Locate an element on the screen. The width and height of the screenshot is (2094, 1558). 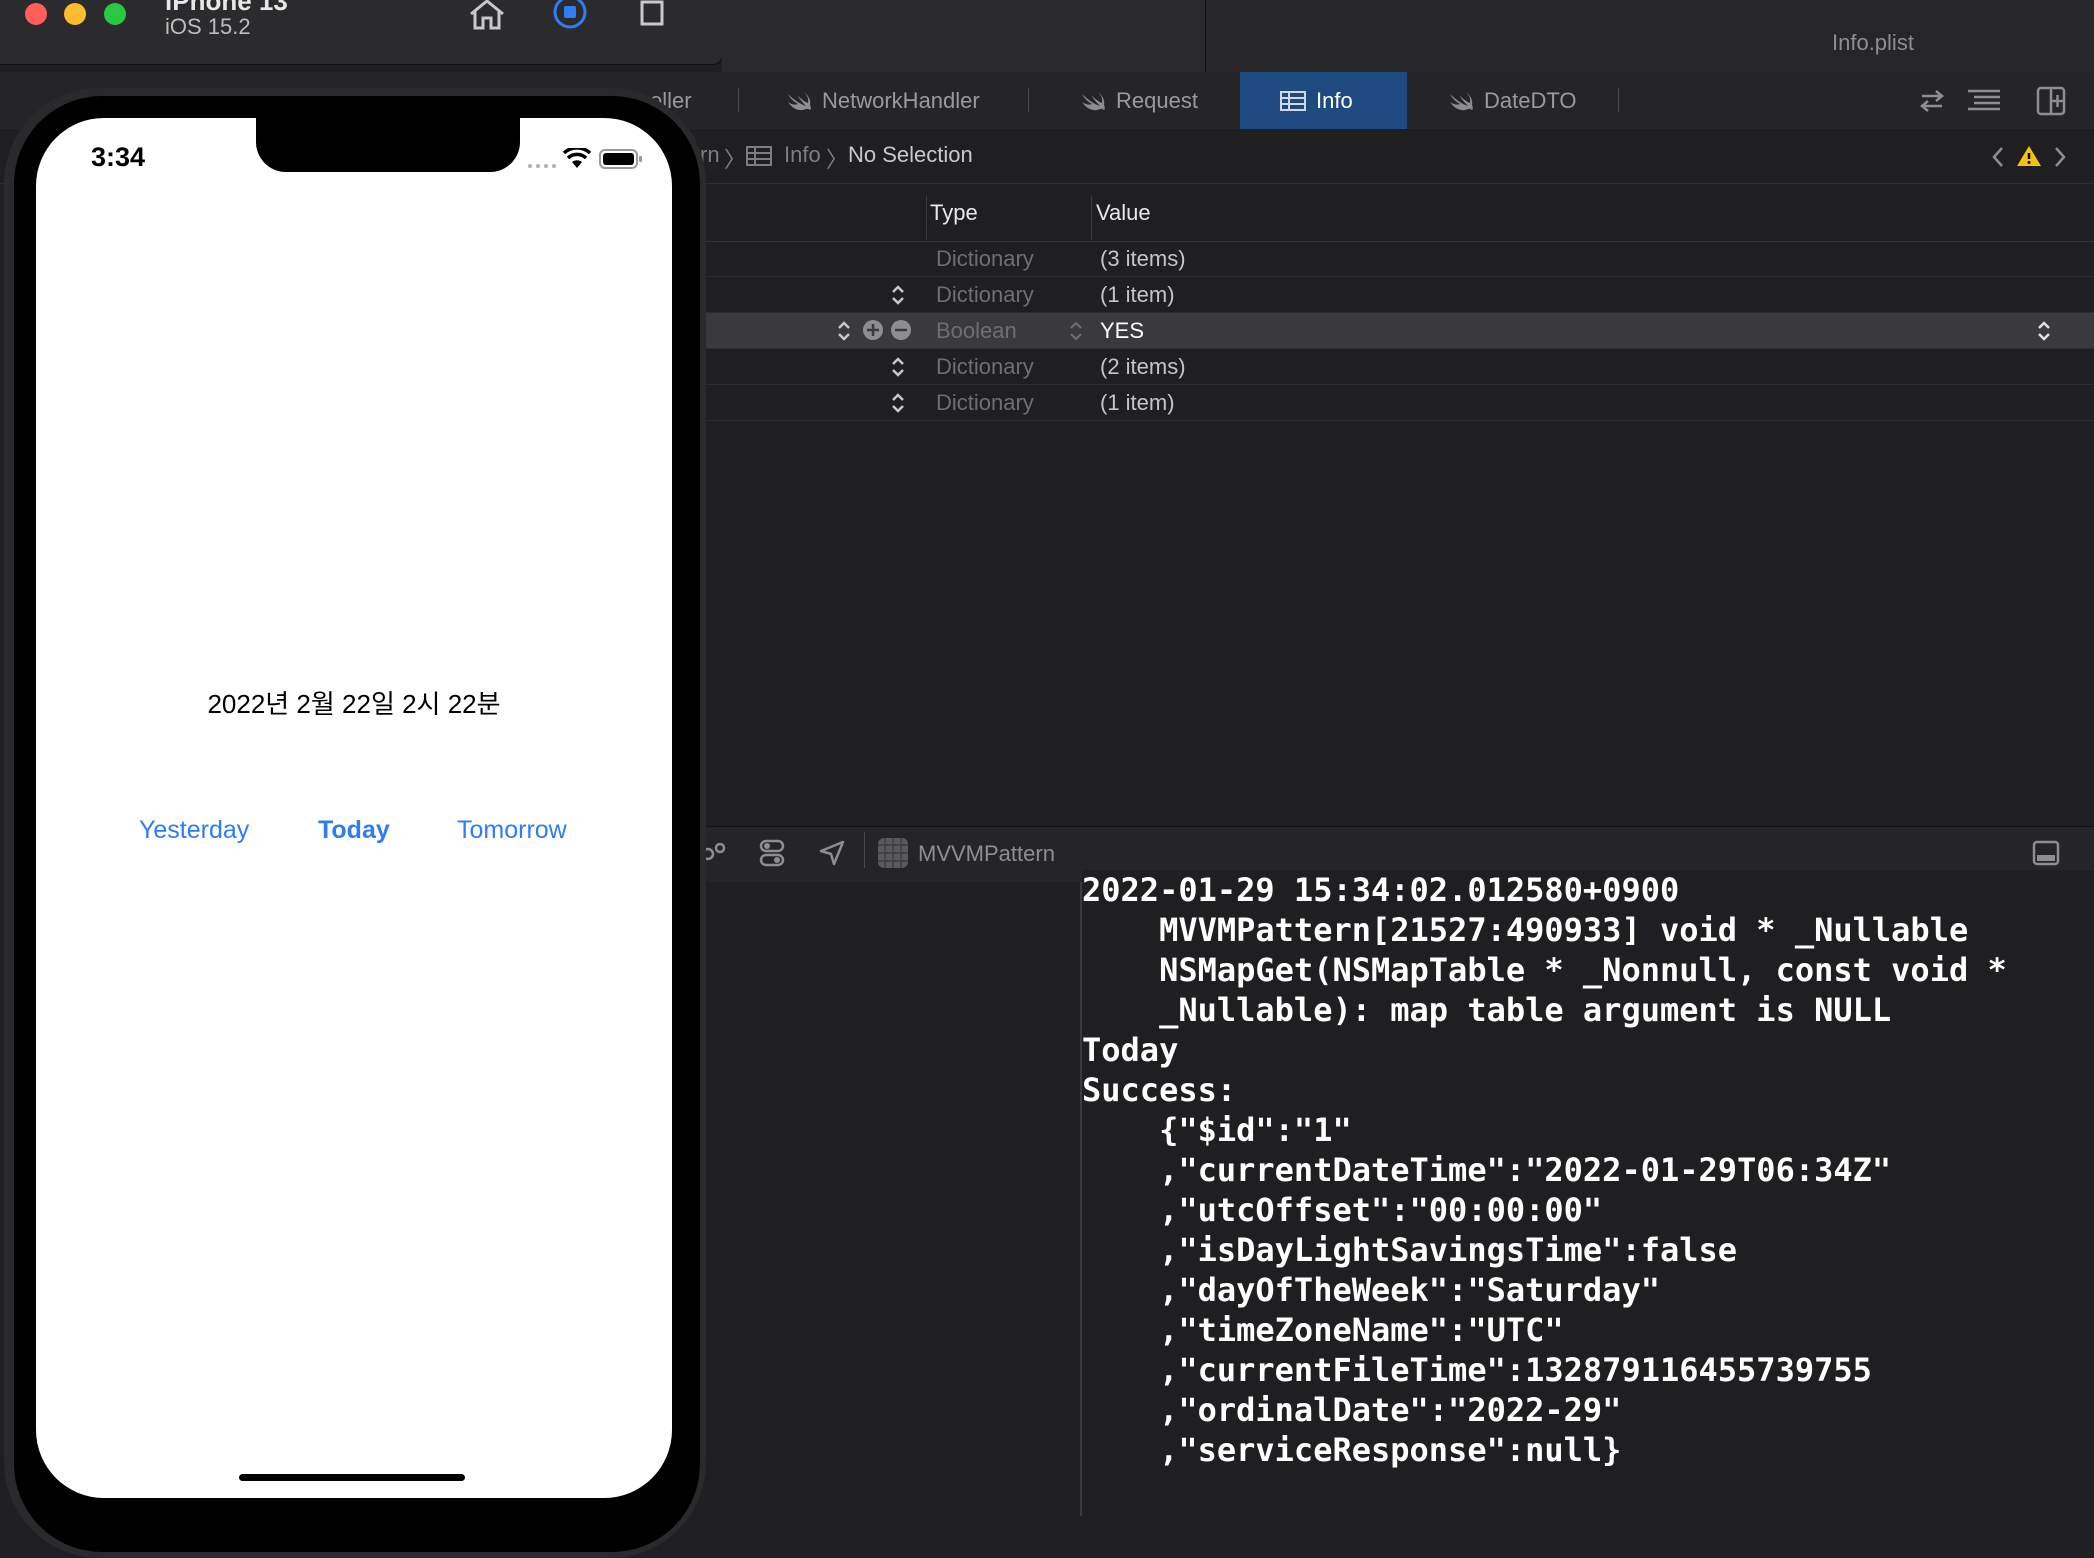
row-value: YES is located at coordinates (1122, 331).